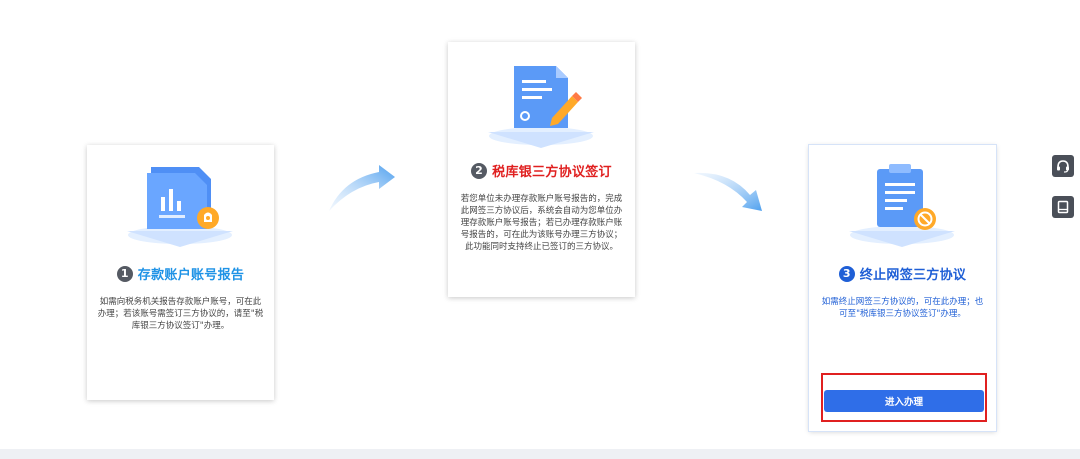 This screenshot has width=1080, height=459. What do you see at coordinates (191, 275) in the screenshot?
I see `step-title-text: 存款账户账号报告` at bounding box center [191, 275].